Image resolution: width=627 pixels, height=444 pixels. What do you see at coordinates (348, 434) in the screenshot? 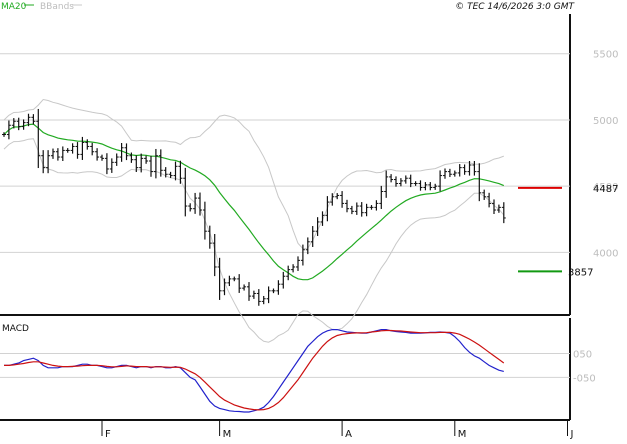
I see `month-label: A` at bounding box center [348, 434].